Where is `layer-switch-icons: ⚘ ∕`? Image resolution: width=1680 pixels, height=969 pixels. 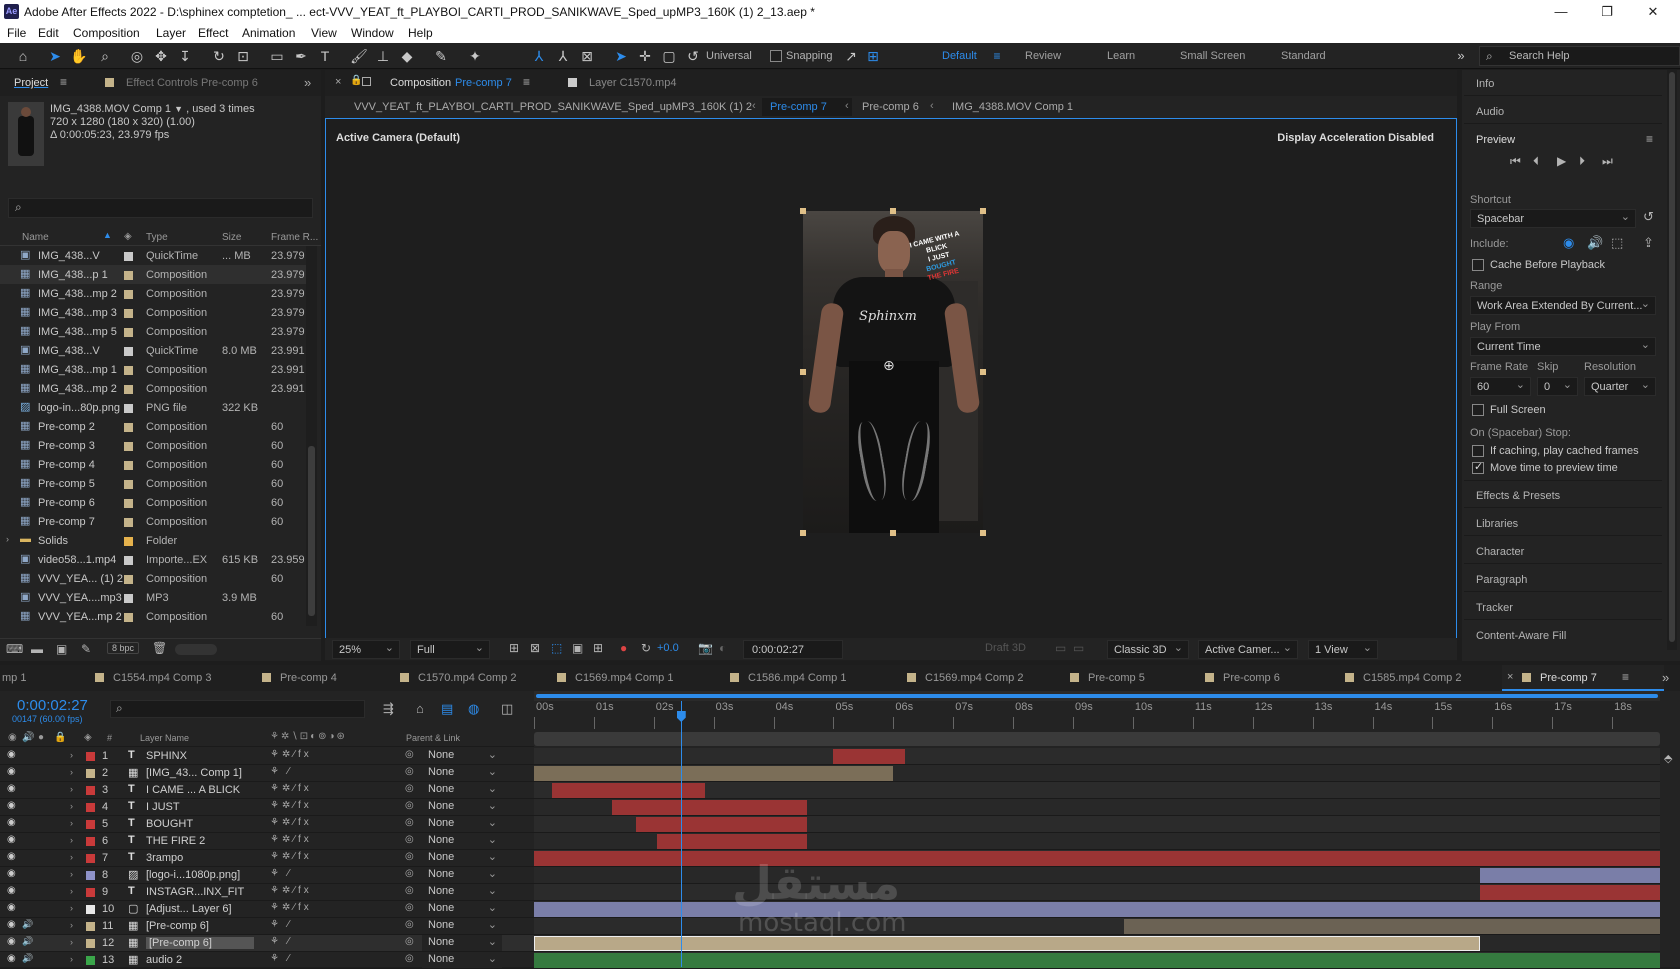 layer-switch-icons: ⚘ ∕ is located at coordinates (281, 873).